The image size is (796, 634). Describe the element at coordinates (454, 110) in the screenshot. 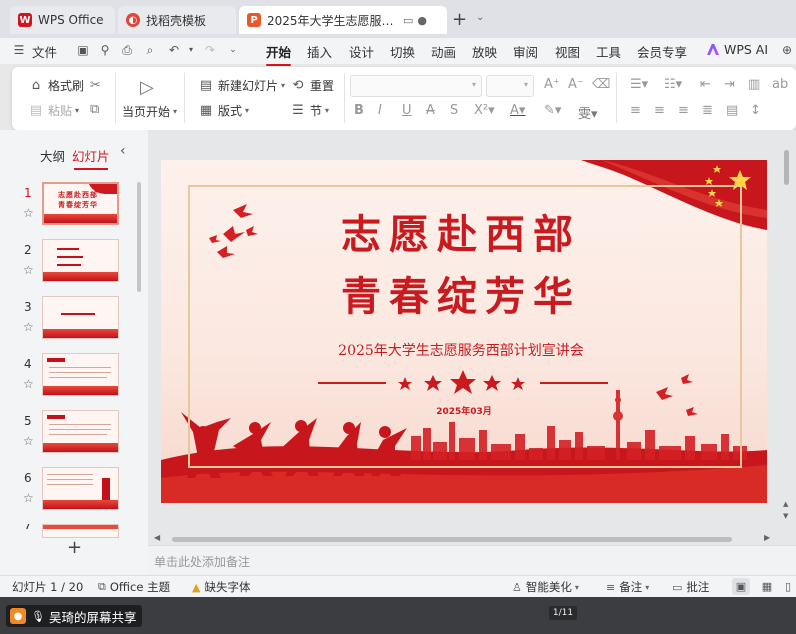

I see `shadow-icon: S` at that location.